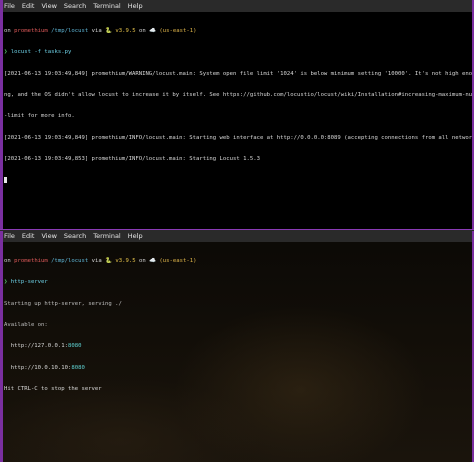 This screenshot has width=474, height=462. What do you see at coordinates (38, 367) in the screenshot?
I see `address-host: http://10.0.10.10:` at bounding box center [38, 367].